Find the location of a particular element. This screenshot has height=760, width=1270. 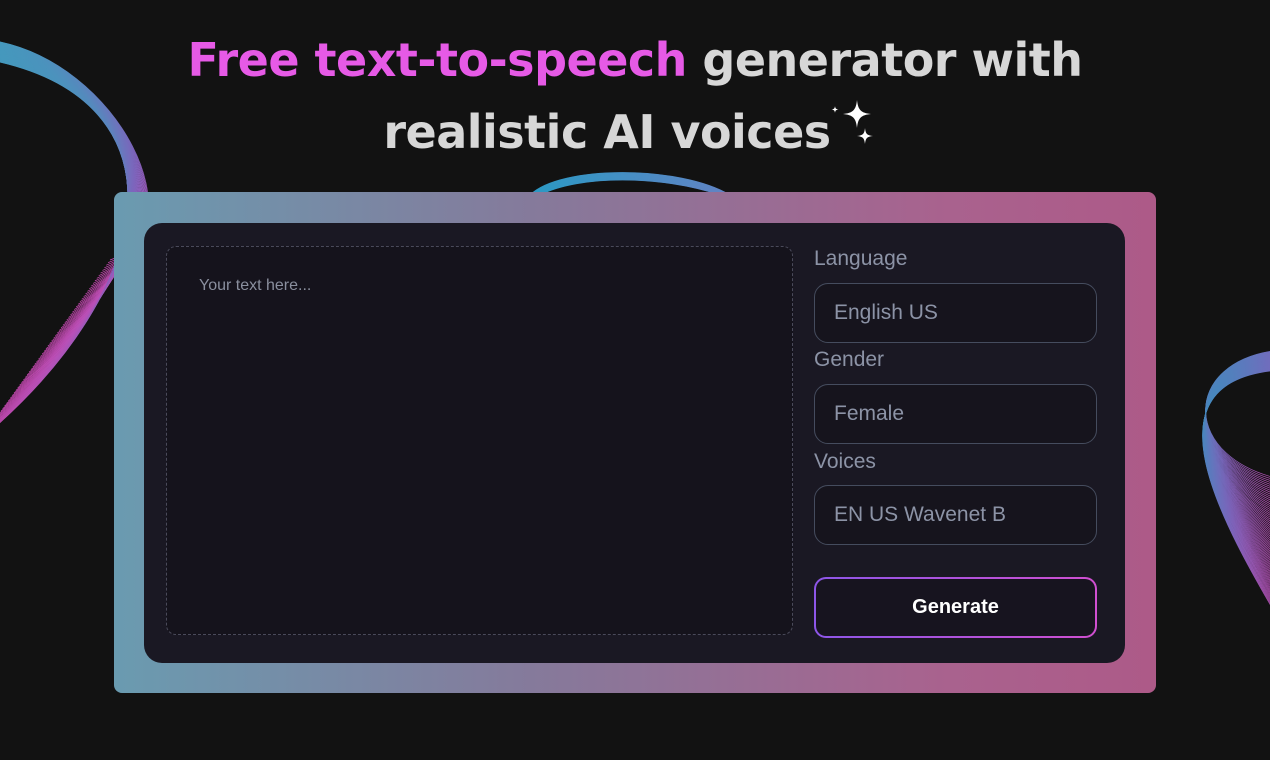

generate-button: Generate is located at coordinates (955, 607).